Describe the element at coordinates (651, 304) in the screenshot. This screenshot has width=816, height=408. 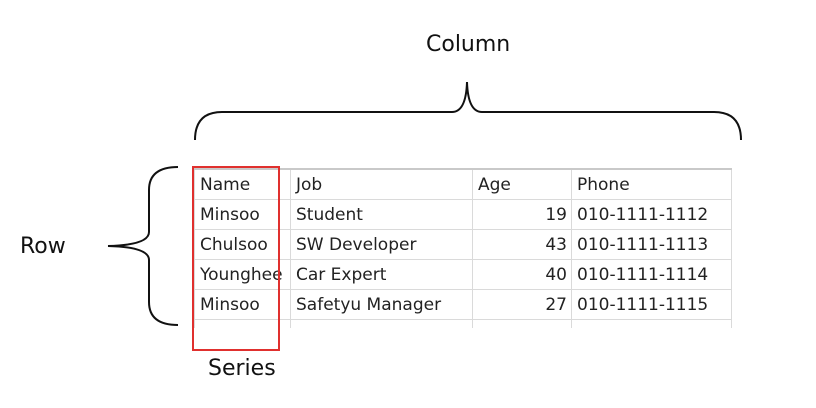
I see `cell-phone: 010-1111-1115` at that location.